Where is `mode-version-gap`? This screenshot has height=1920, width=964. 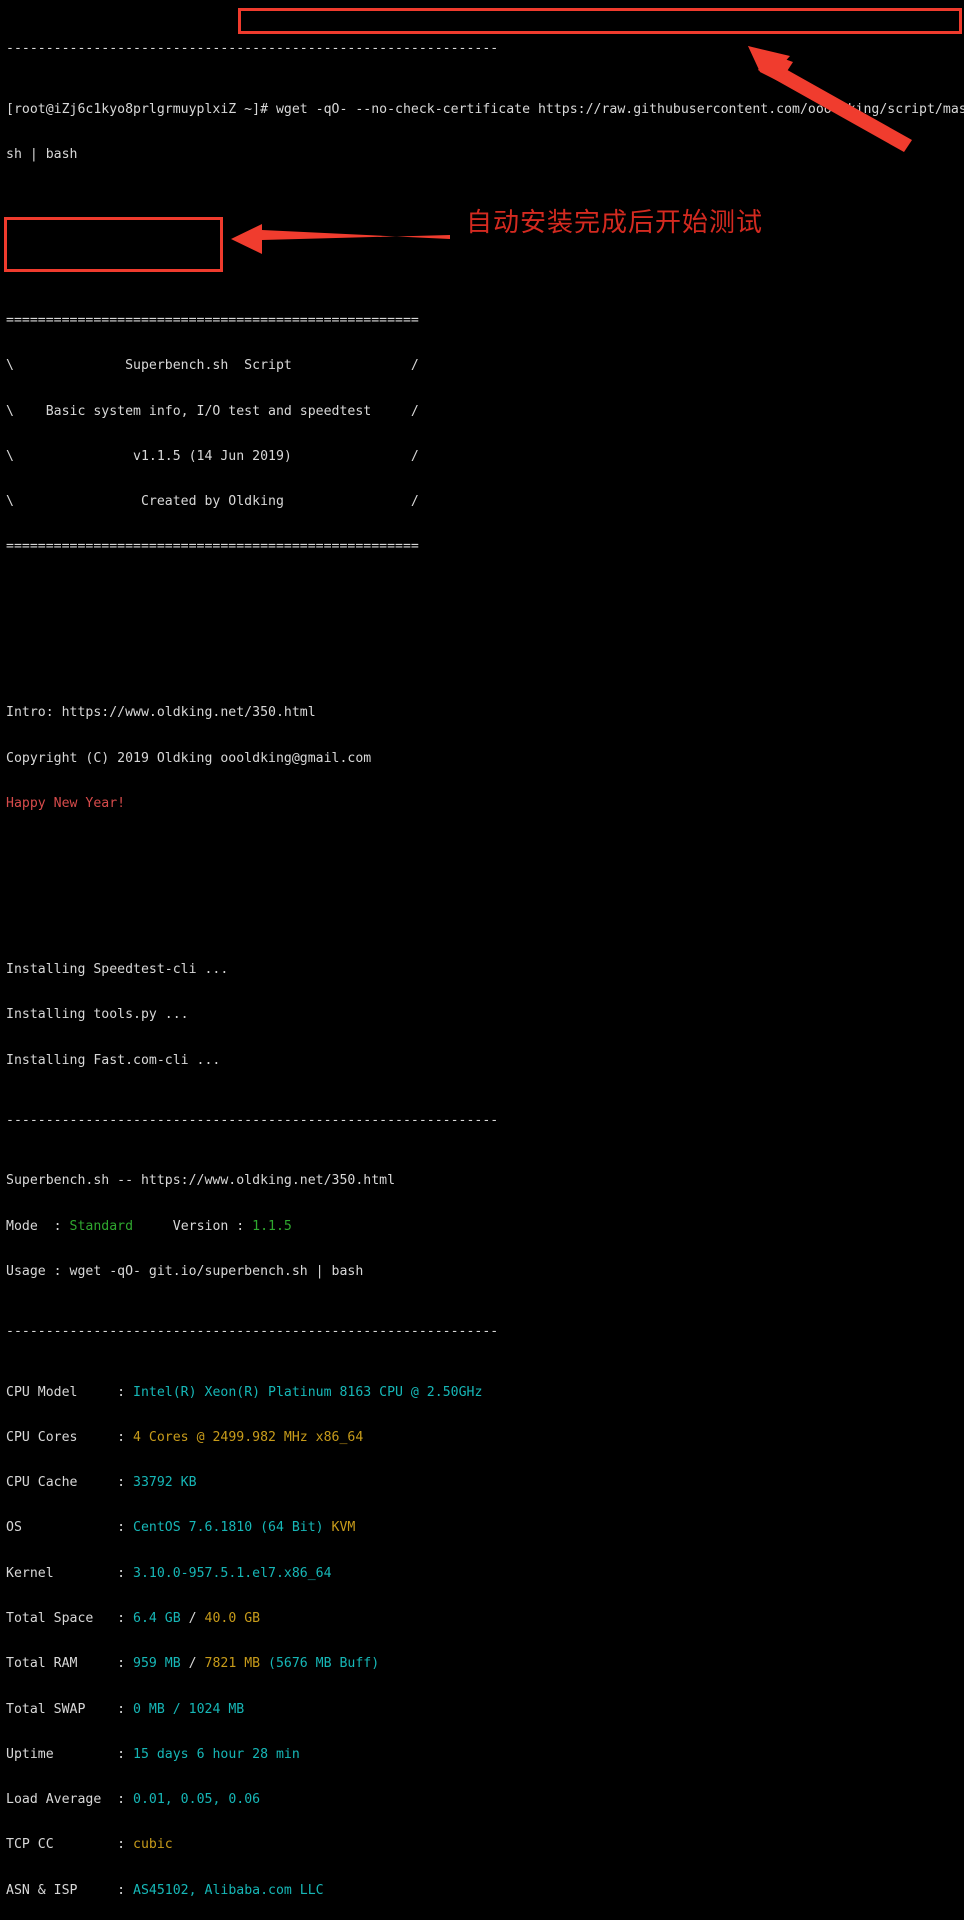 mode-version-gap is located at coordinates (153, 1226).